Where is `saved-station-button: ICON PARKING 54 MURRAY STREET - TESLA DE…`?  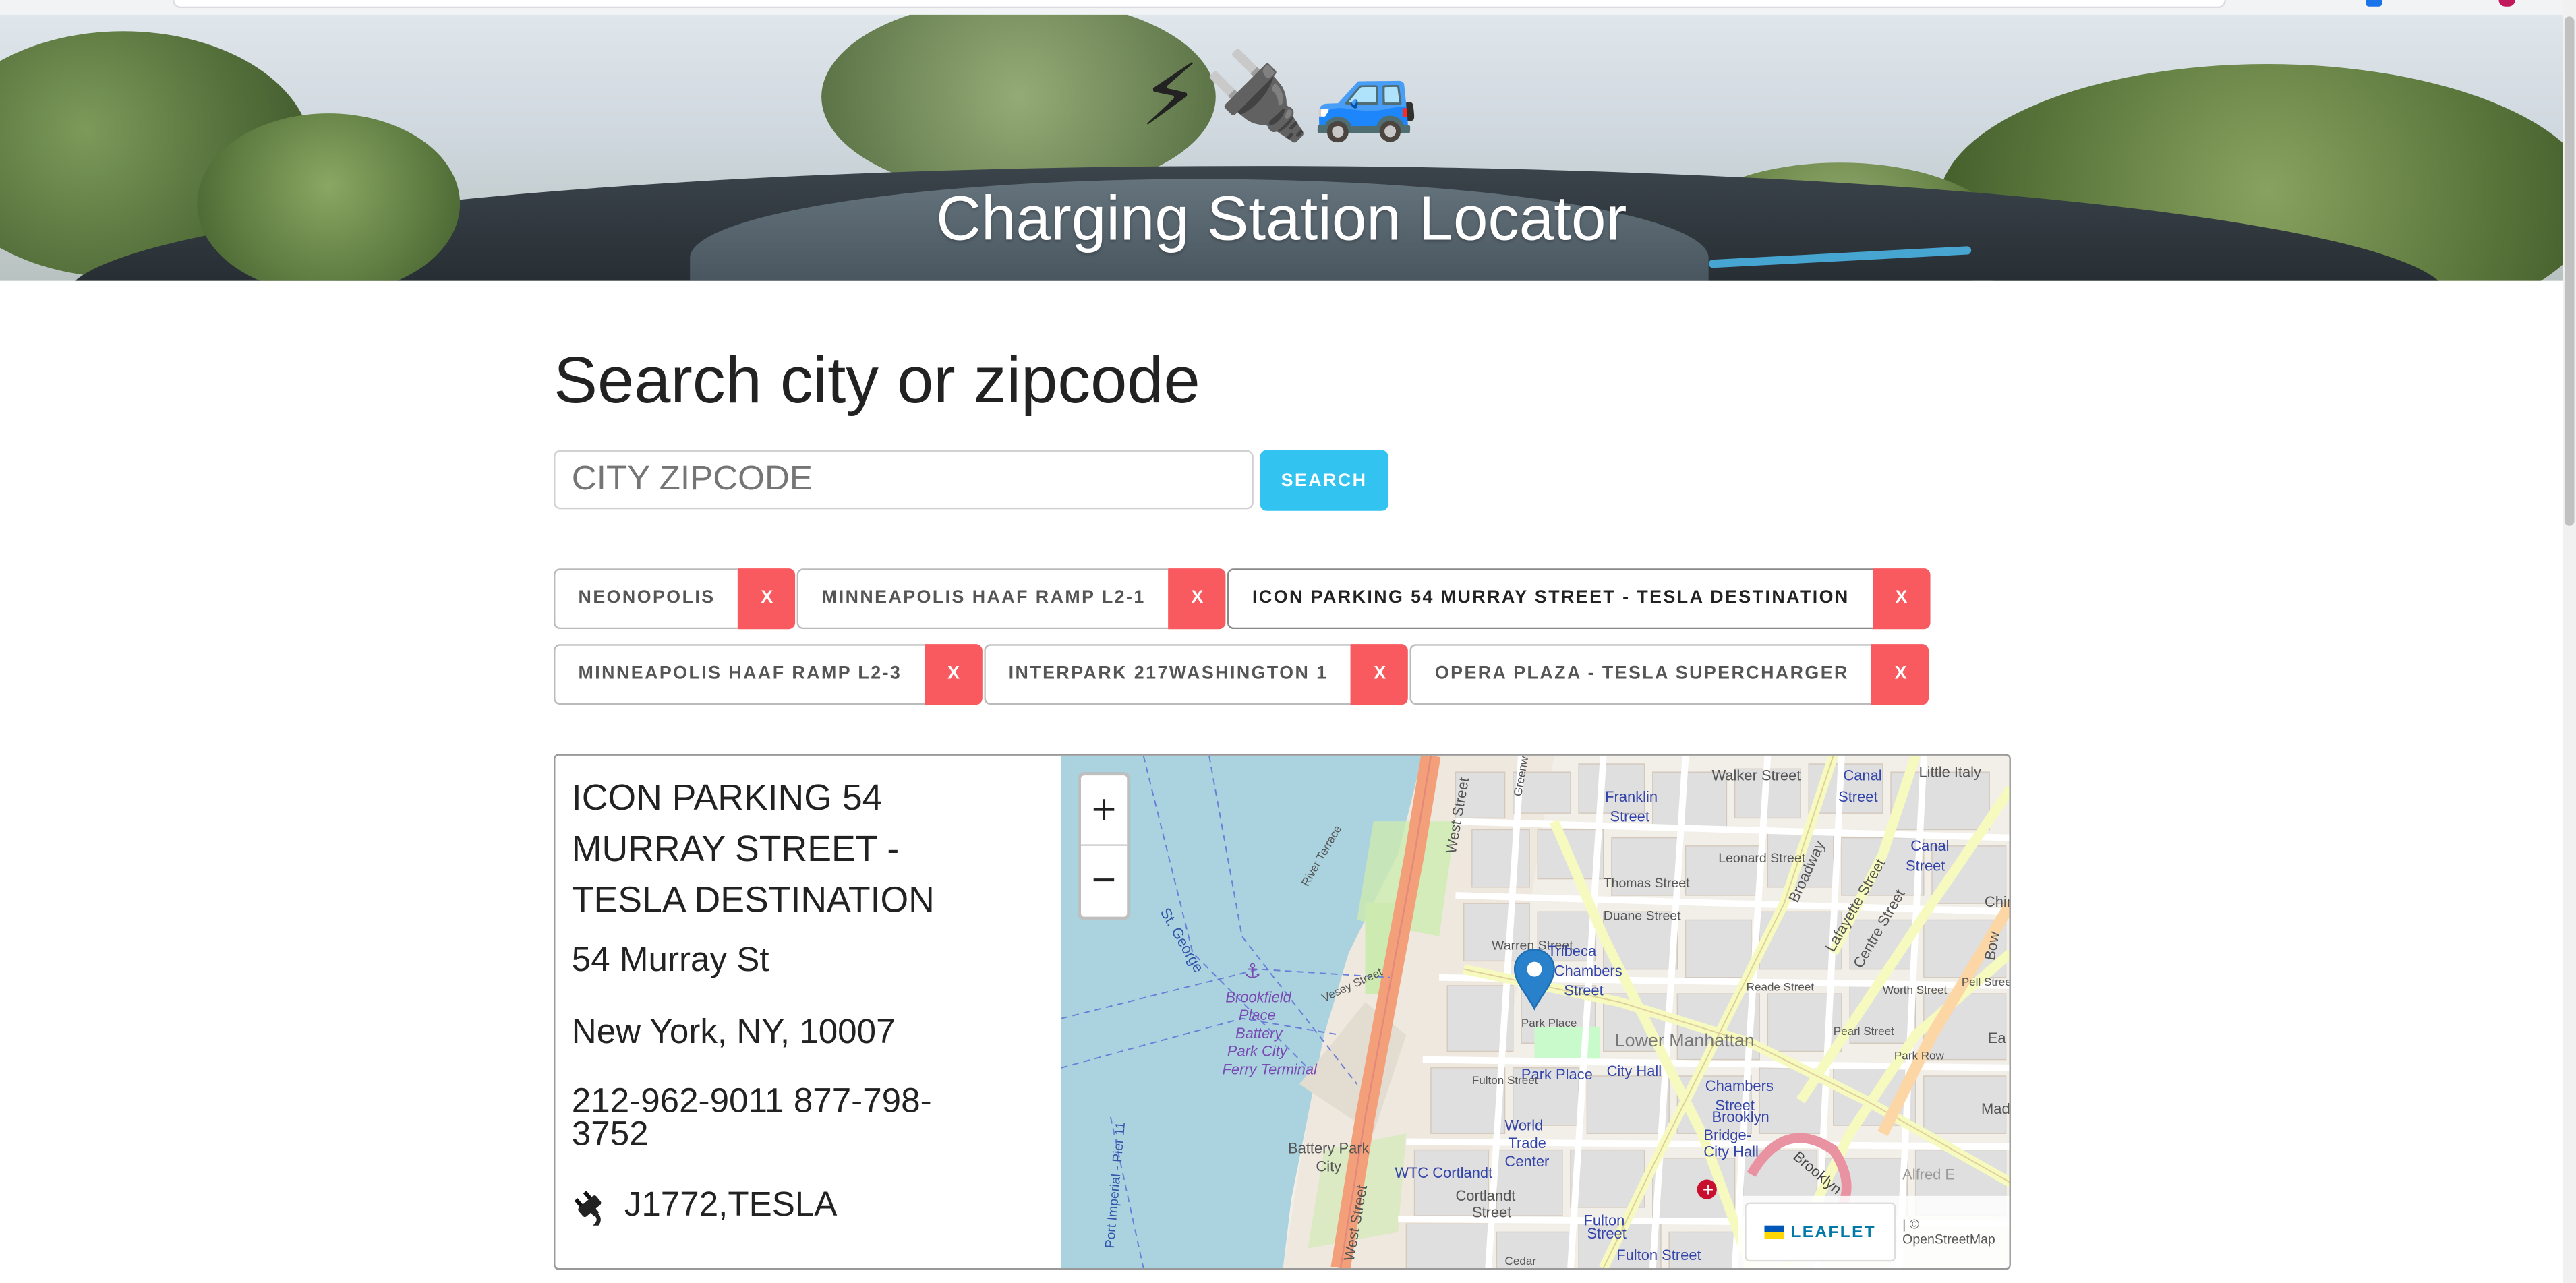 saved-station-button: ICON PARKING 54 MURRAY STREET - TESLA DE… is located at coordinates (1550, 599).